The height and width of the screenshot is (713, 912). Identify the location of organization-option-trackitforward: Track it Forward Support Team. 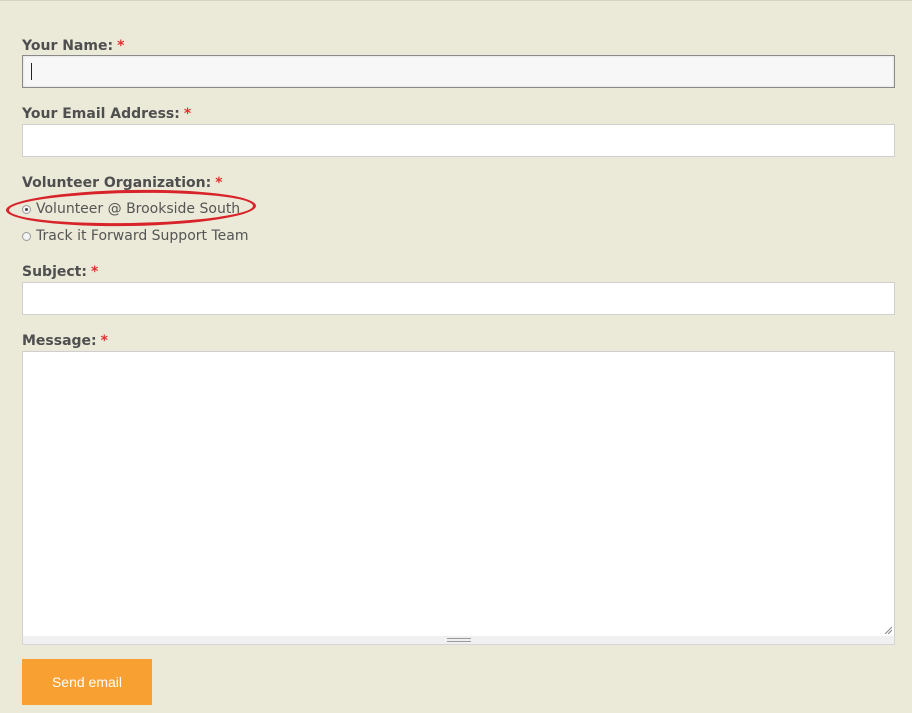
(135, 236).